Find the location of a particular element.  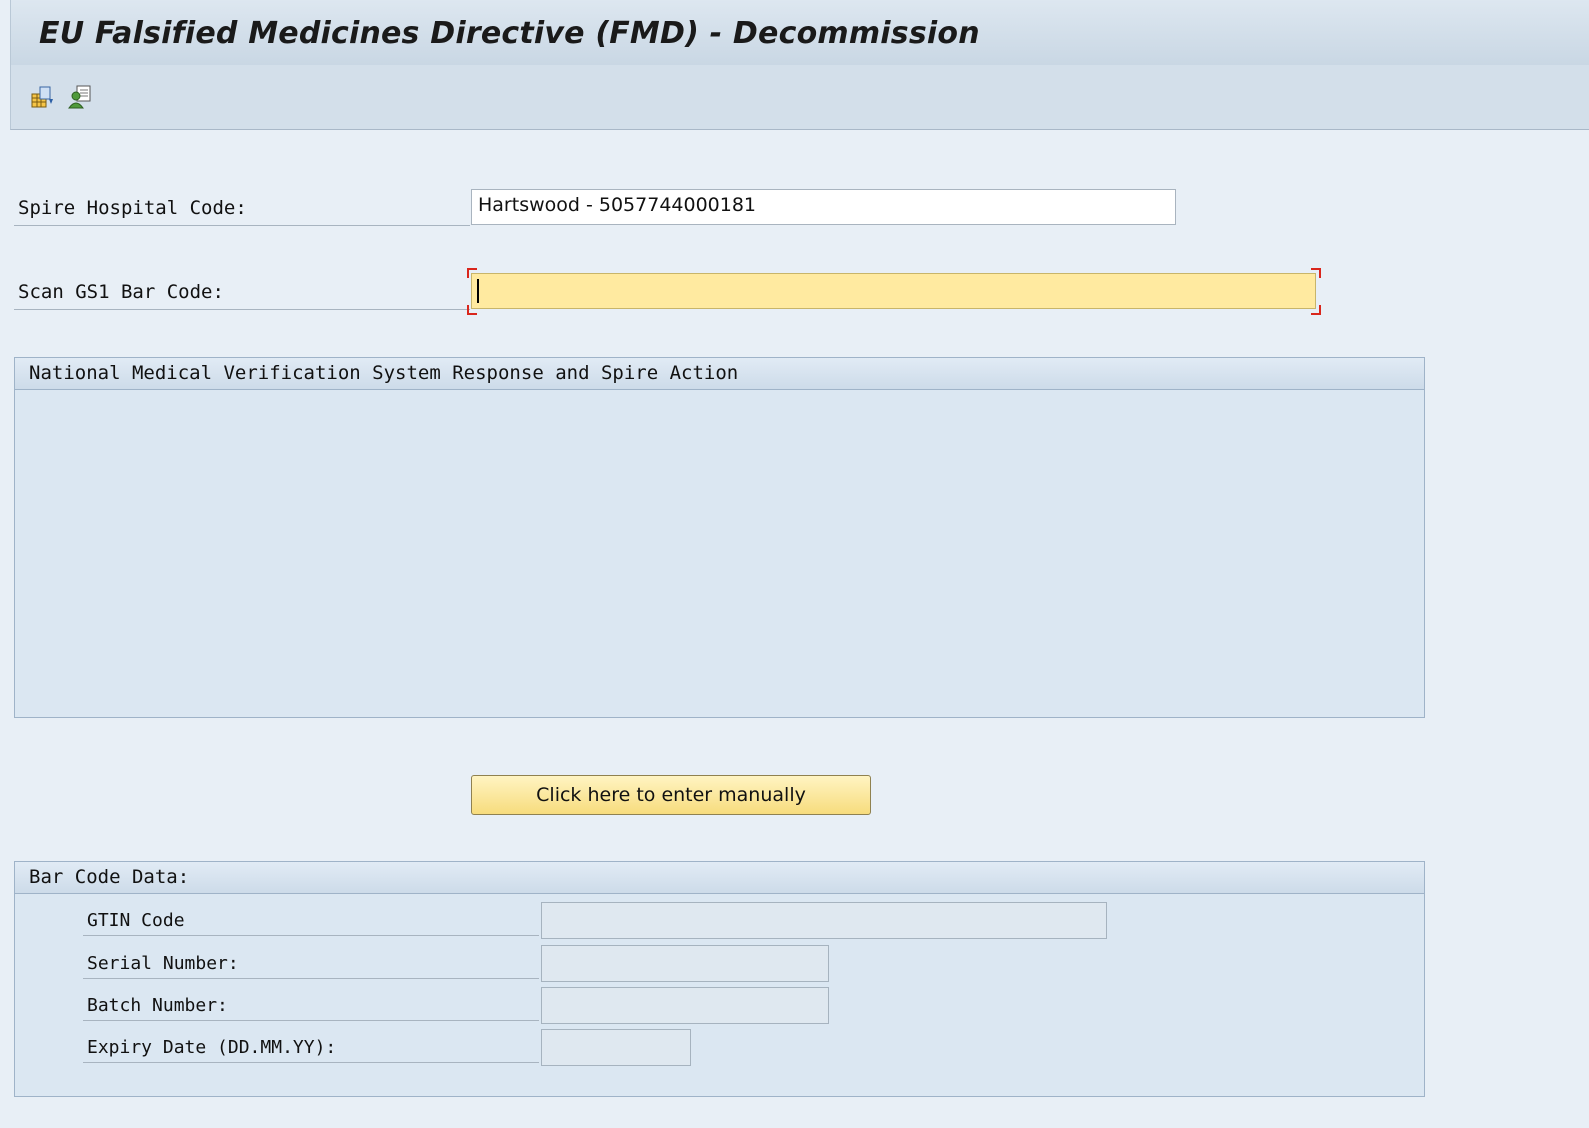

expiry-date-field is located at coordinates (616, 1047).